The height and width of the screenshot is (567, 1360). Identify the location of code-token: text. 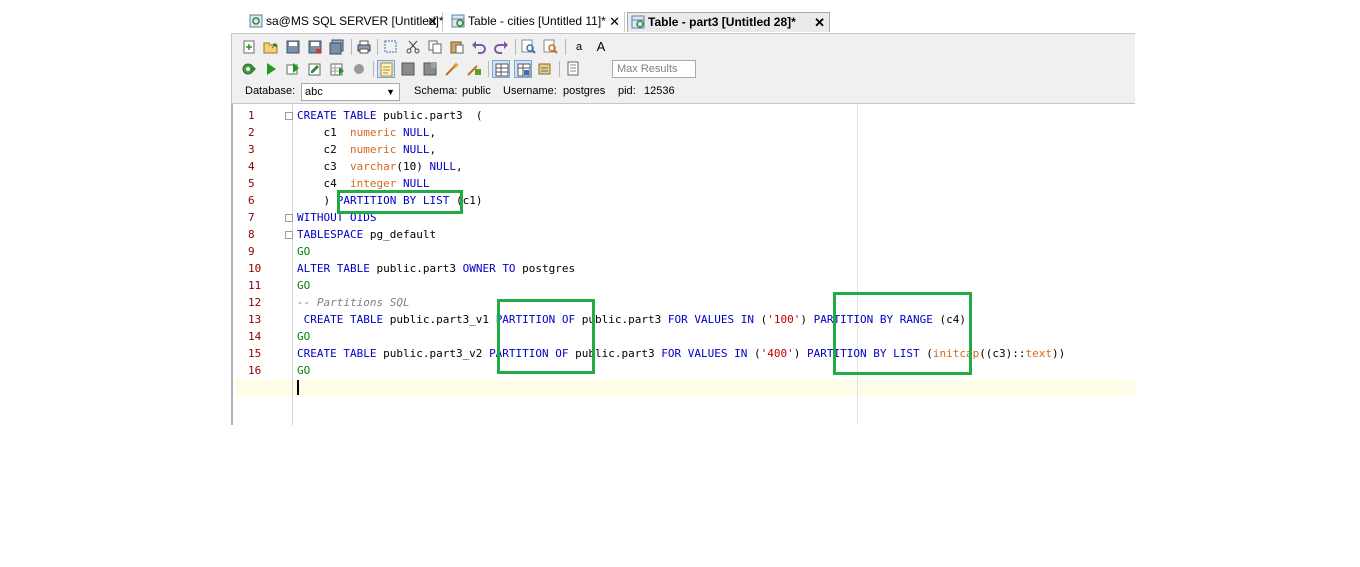
(1039, 353).